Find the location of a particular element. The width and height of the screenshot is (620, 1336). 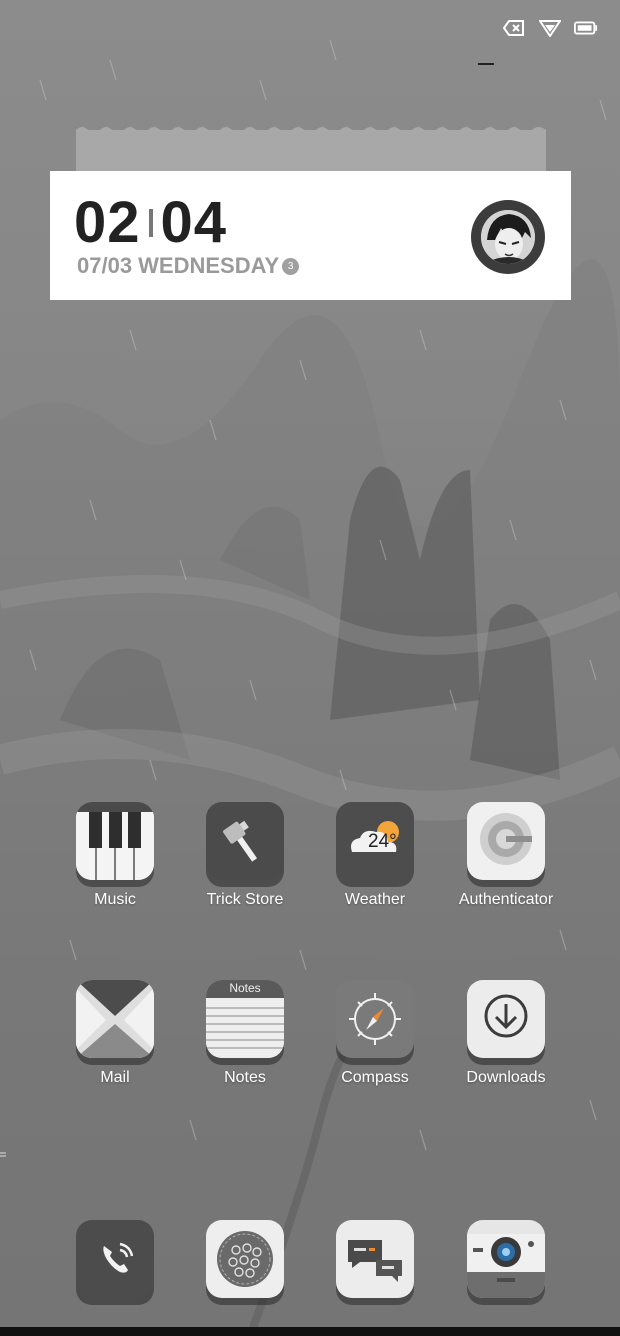

app-label: Notes is located at coordinates (245, 1077).